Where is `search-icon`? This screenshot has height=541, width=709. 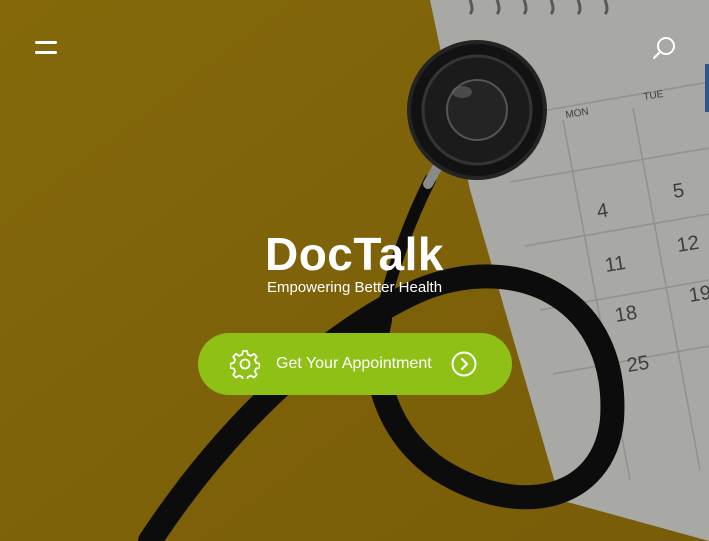
search-icon is located at coordinates (663, 48).